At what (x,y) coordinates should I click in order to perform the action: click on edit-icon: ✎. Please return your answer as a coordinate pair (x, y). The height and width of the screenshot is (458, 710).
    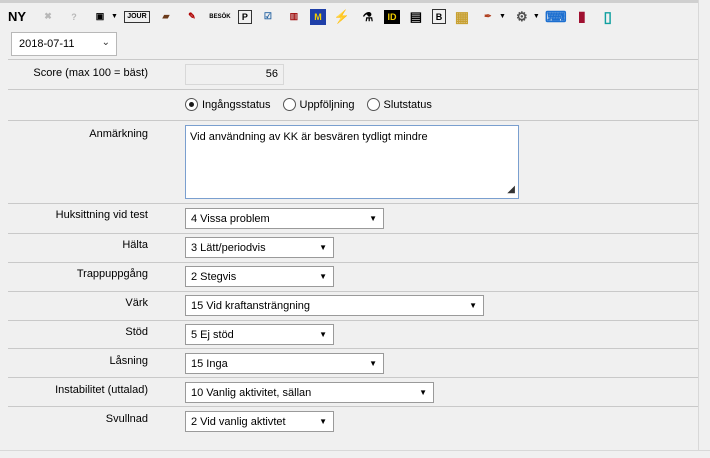
    Looking at the image, I should click on (192, 17).